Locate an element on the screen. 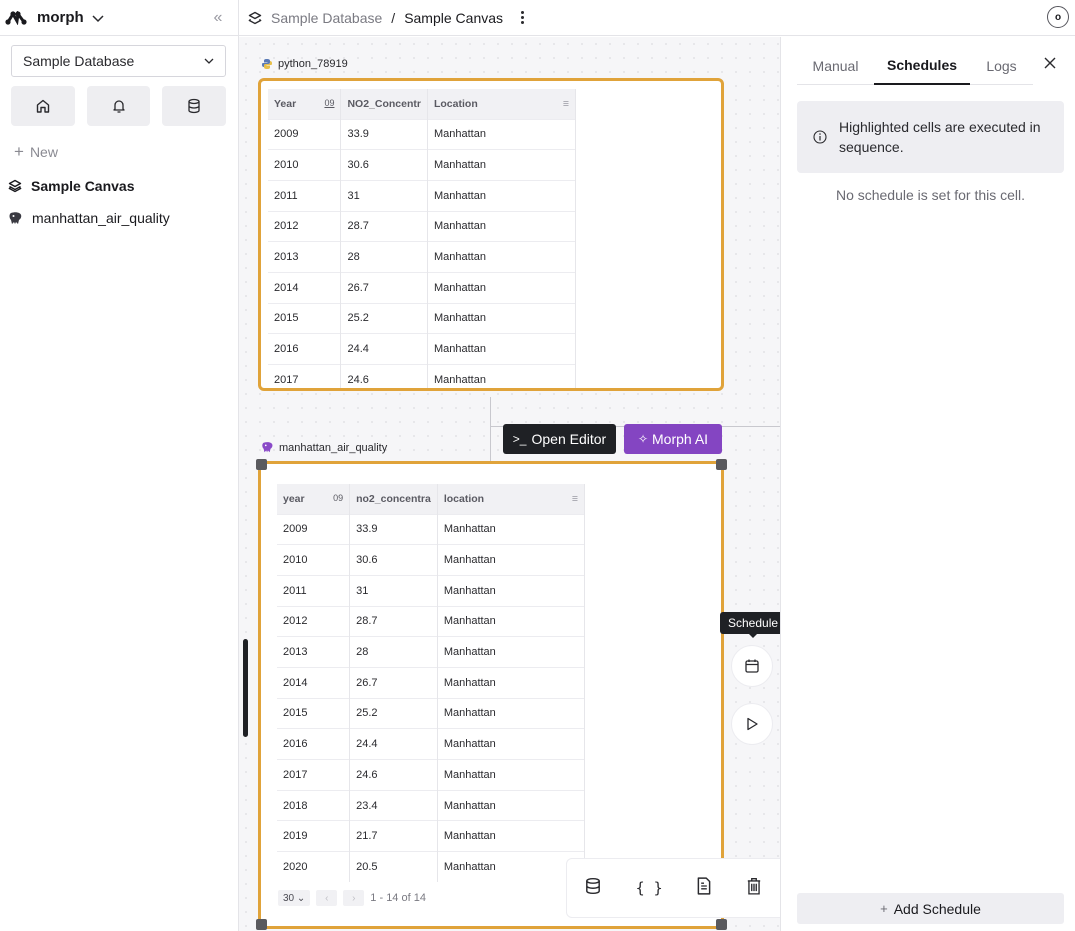 The height and width of the screenshot is (931, 1075). table-row: 2016 24.4 Manhattan is located at coordinates (422, 349).